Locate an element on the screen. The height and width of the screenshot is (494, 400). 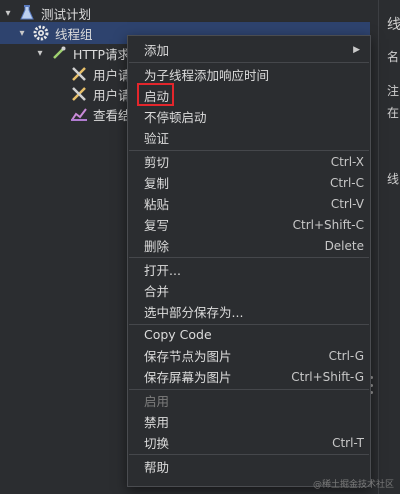
tree-item-http-request: ▾ HTTP请求 is located at coordinates (82, 53).